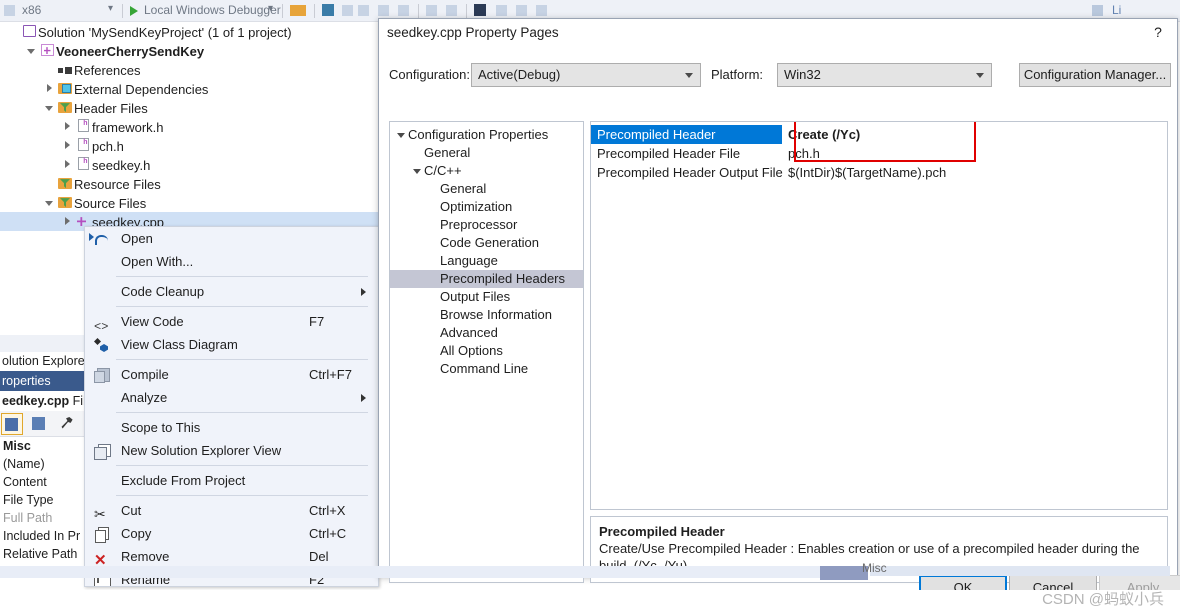 The image size is (1180, 613). What do you see at coordinates (47, 51) in the screenshot?
I see `project-icon` at bounding box center [47, 51].